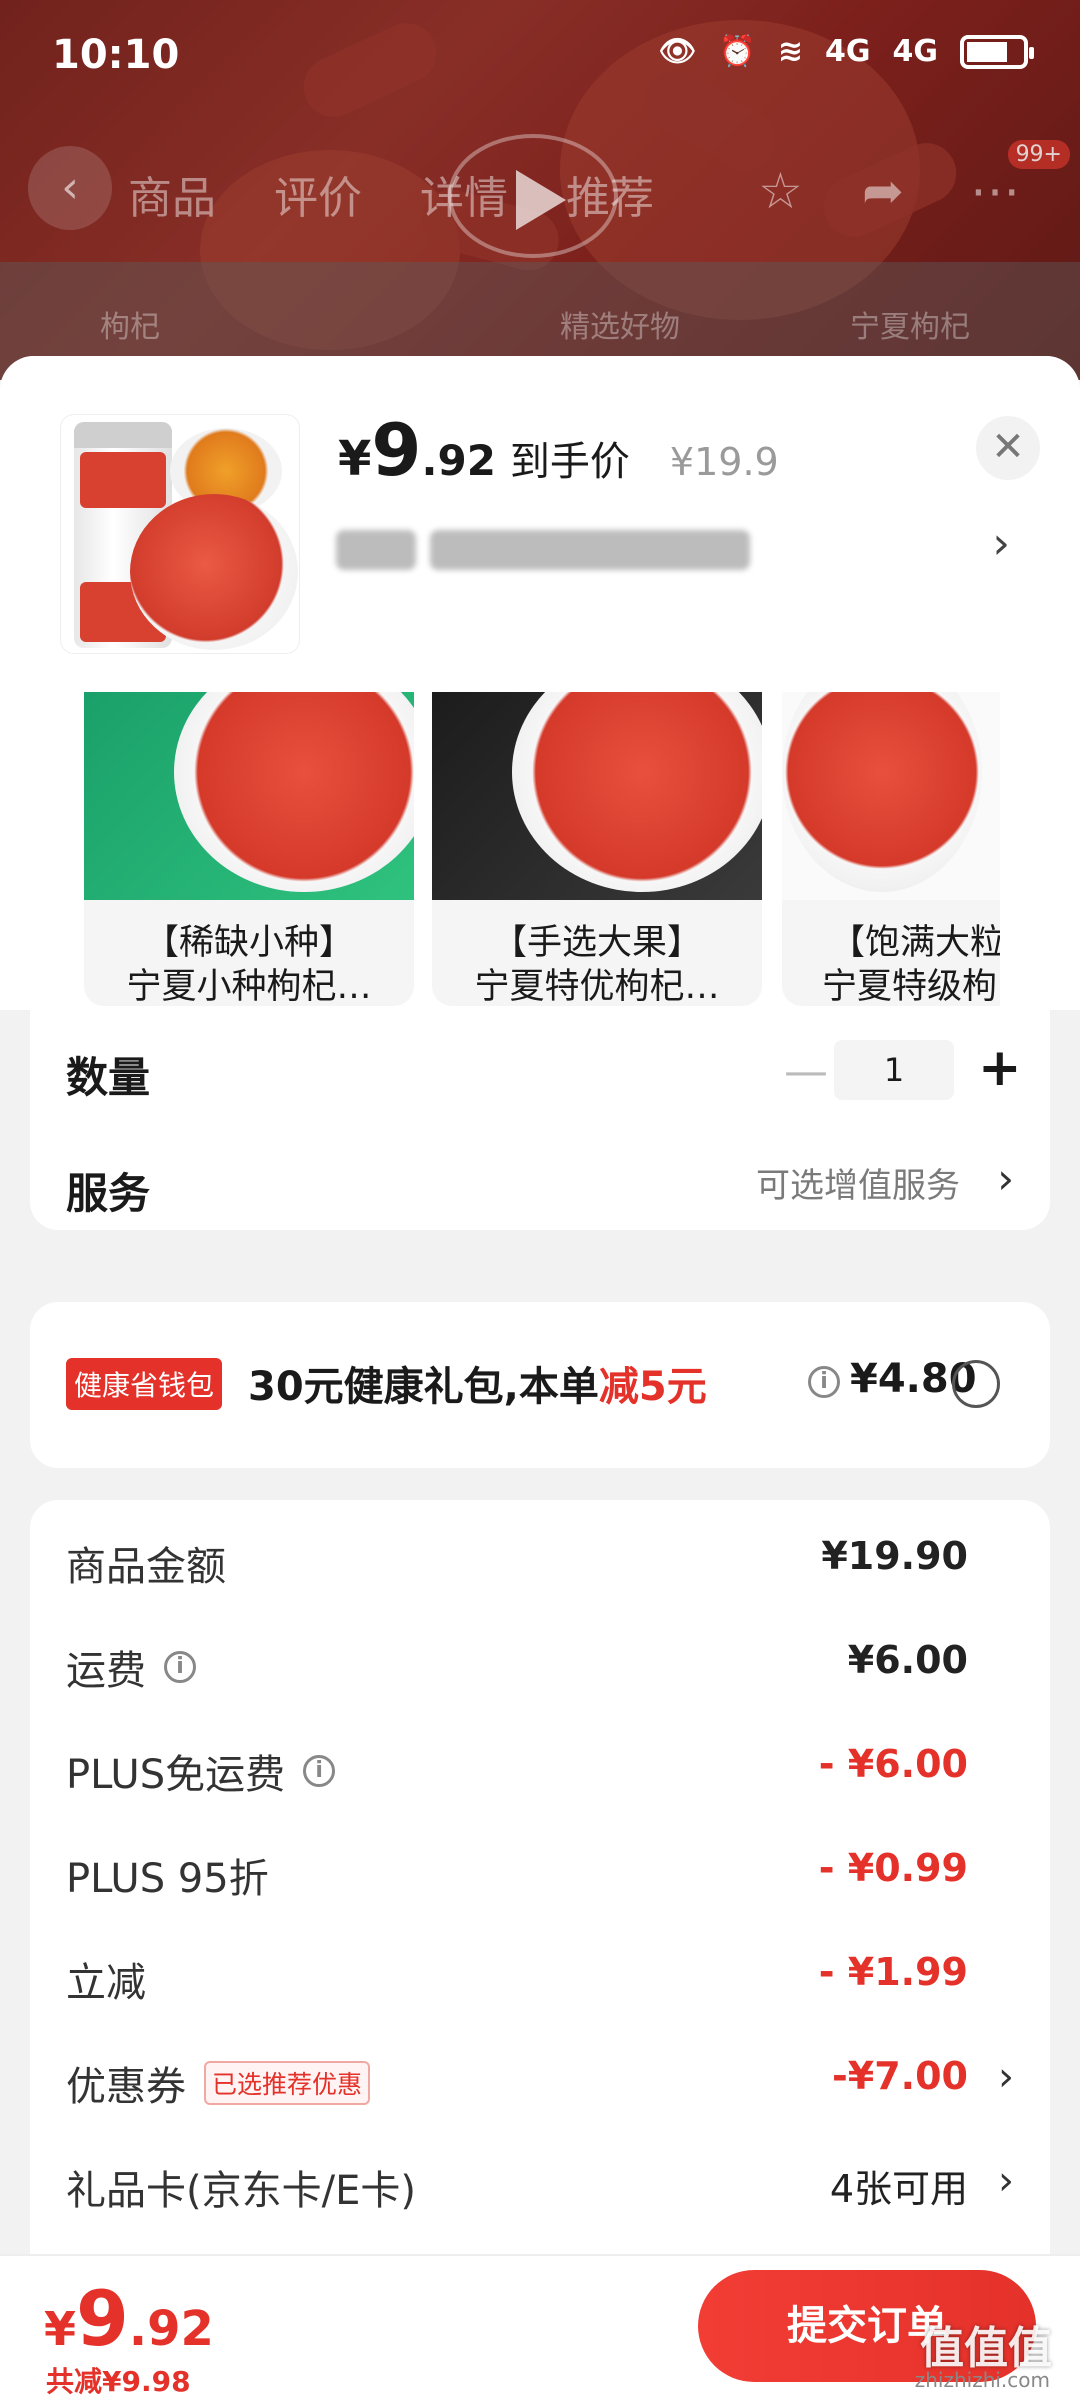  What do you see at coordinates (858, 1182) in the screenshot?
I see `service-value: 可选增值服务` at bounding box center [858, 1182].